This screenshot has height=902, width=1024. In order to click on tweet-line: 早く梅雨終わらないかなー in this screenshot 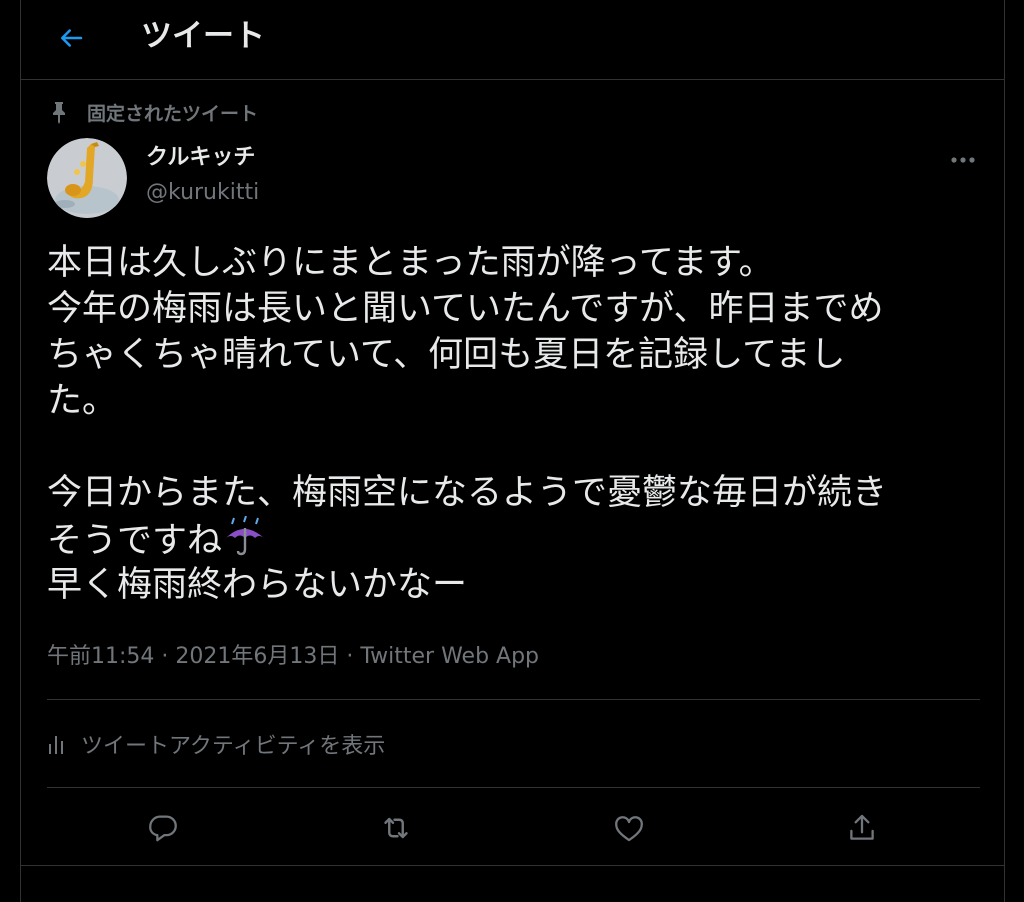, I will do `click(257, 585)`.